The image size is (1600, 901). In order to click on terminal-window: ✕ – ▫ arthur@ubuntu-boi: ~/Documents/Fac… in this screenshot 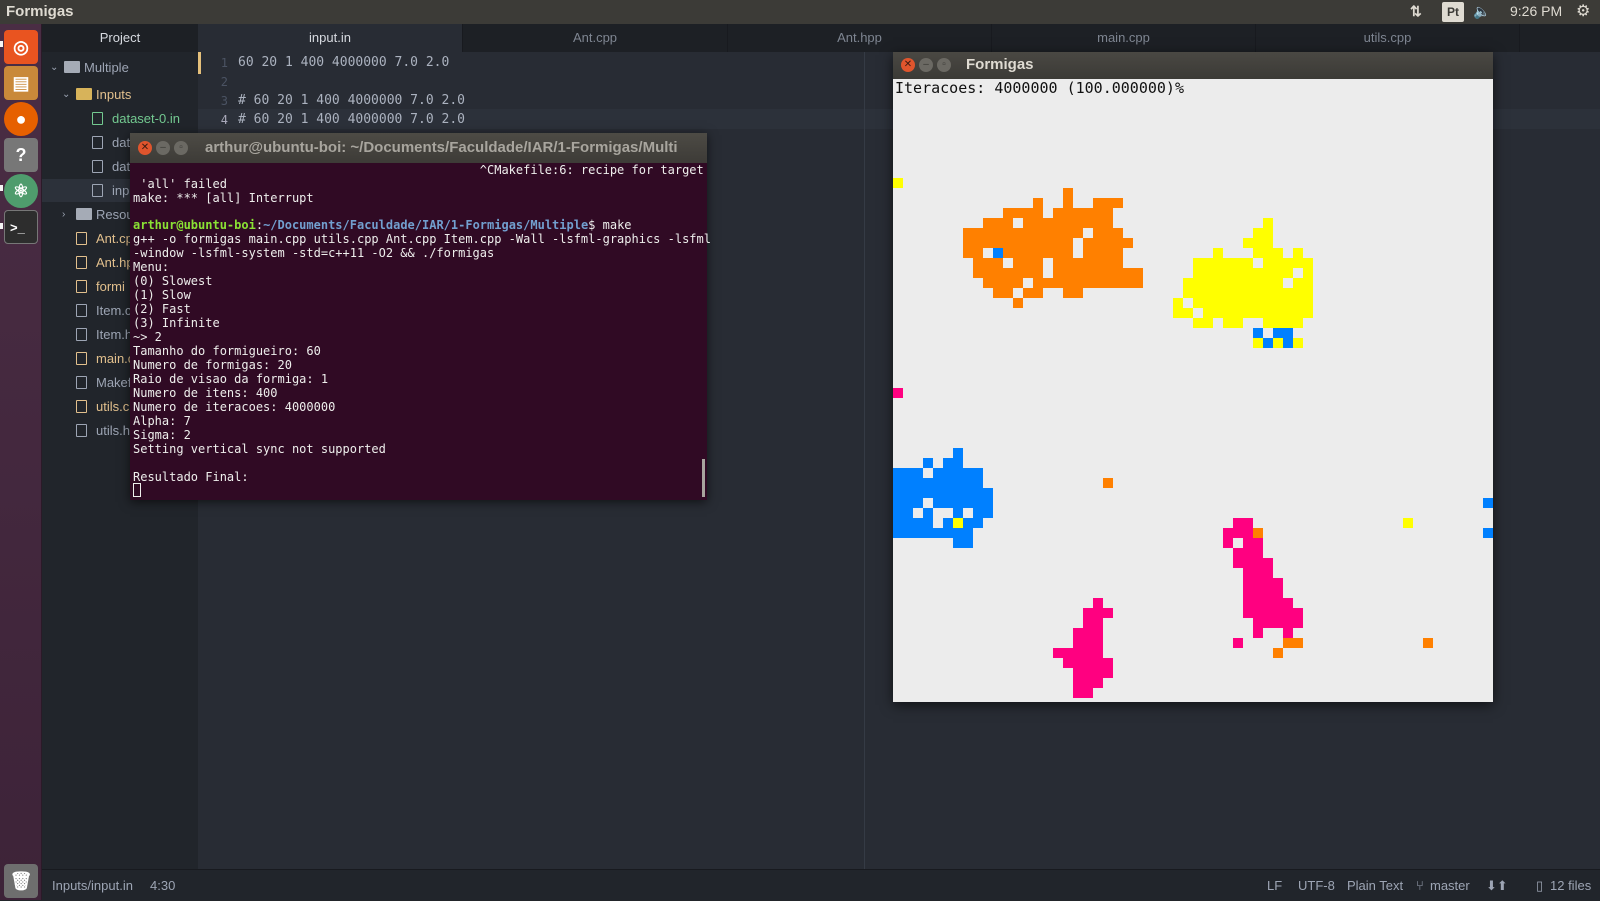, I will do `click(420, 316)`.